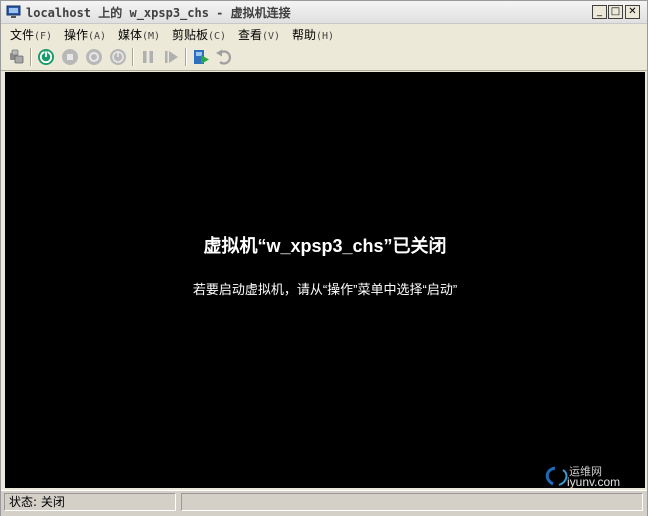  What do you see at coordinates (118, 57) in the screenshot?
I see `save-icon` at bounding box center [118, 57].